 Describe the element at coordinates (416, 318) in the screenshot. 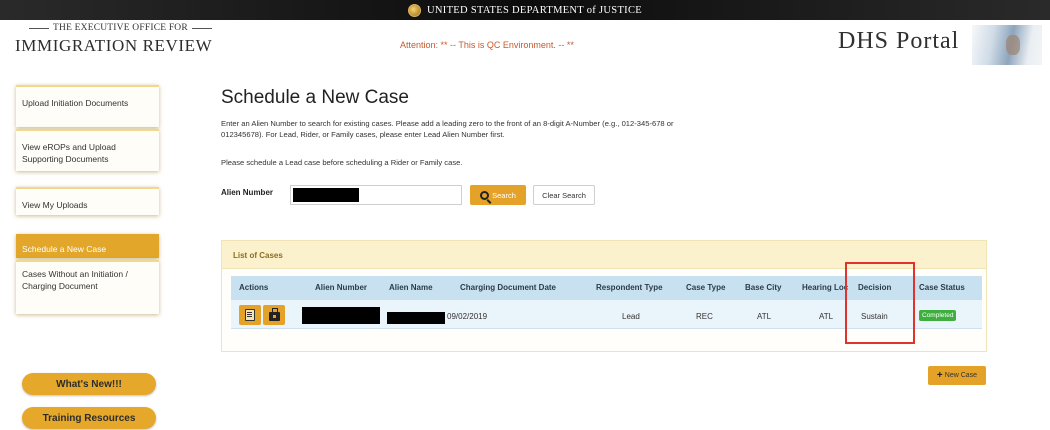

I see `redacted-alien-name-cell` at that location.